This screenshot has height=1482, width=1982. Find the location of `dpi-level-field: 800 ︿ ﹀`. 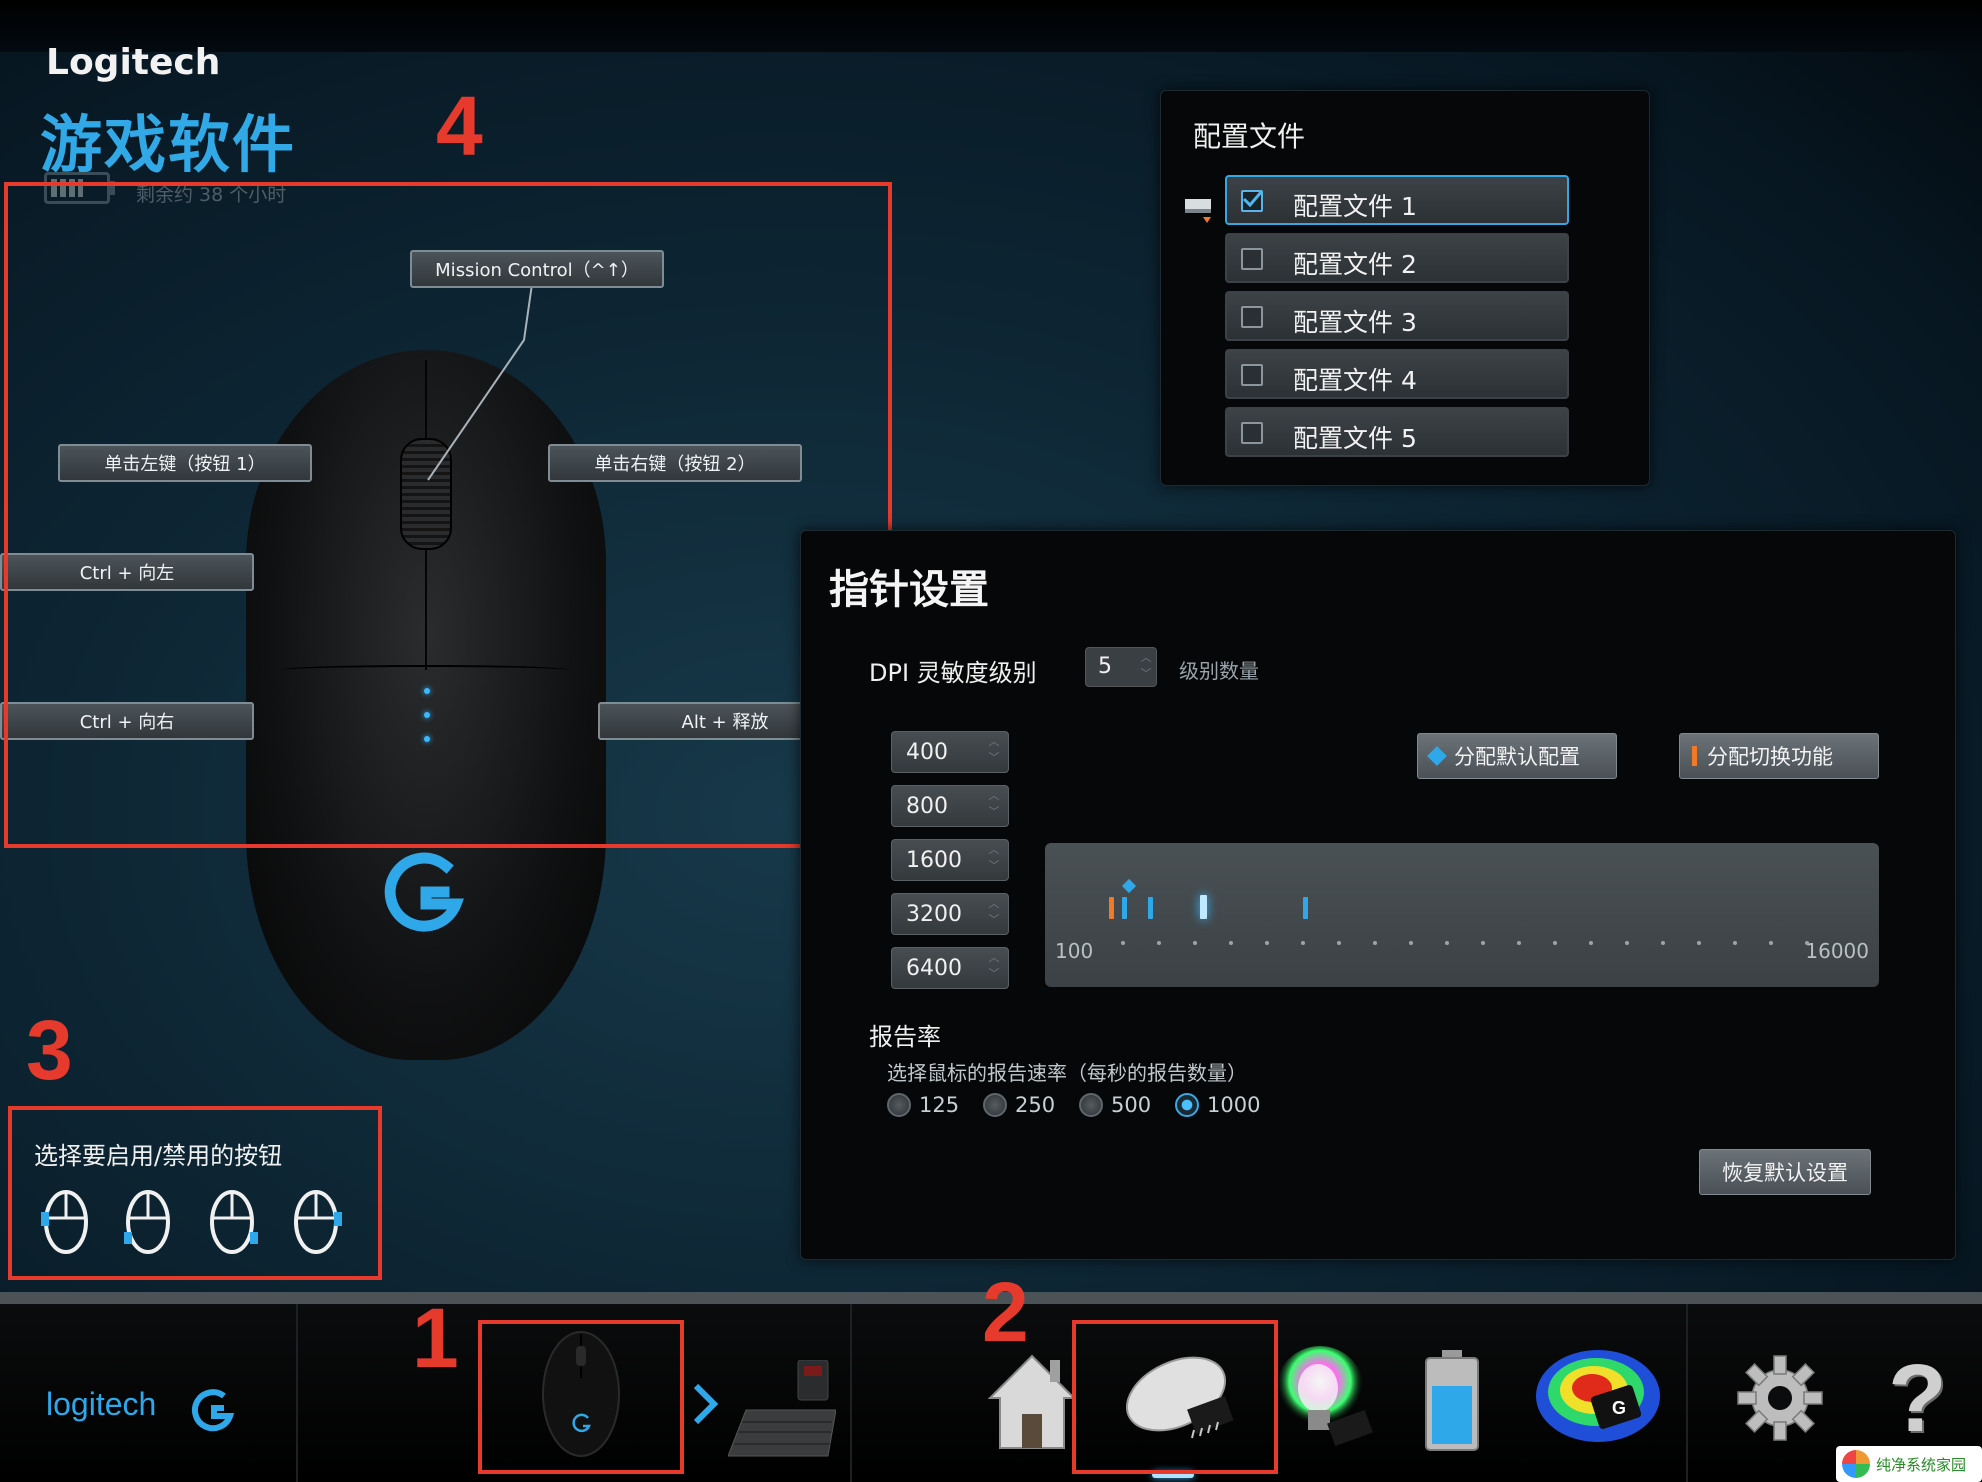

dpi-level-field: 800 ︿ ﹀ is located at coordinates (950, 806).